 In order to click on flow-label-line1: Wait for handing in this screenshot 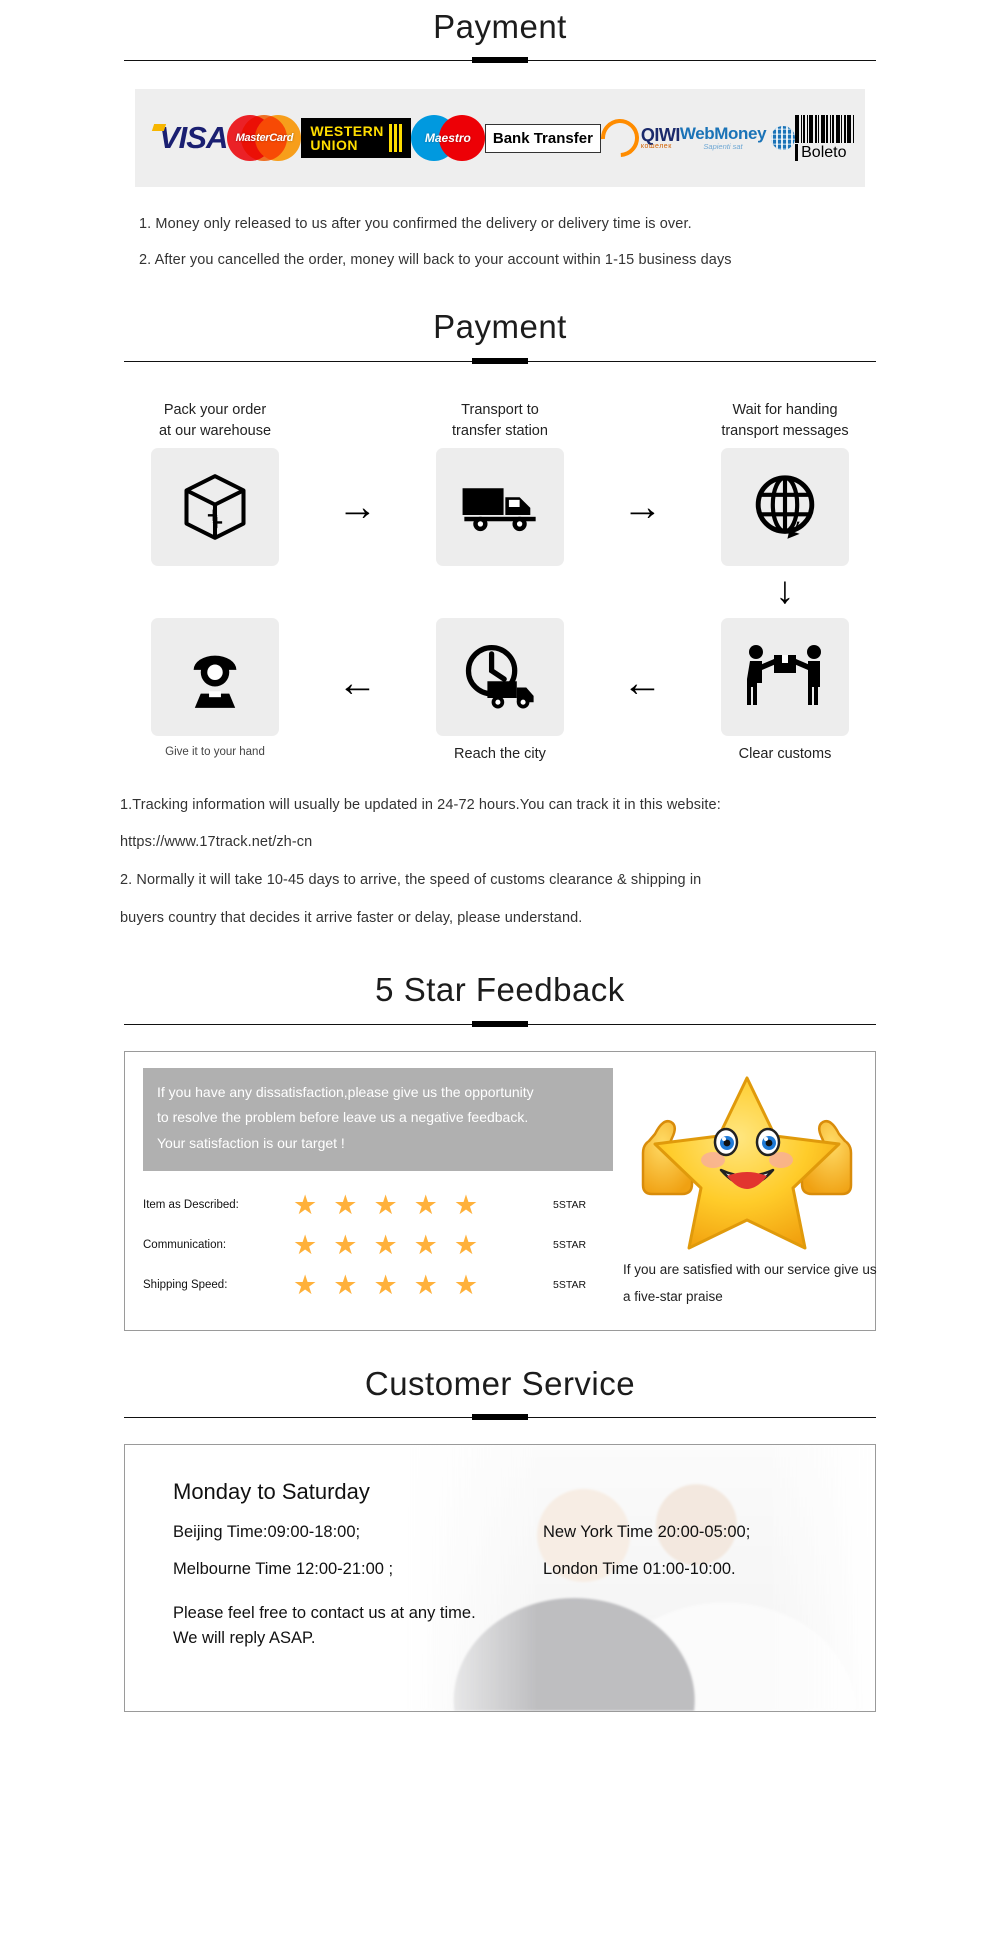, I will do `click(785, 409)`.